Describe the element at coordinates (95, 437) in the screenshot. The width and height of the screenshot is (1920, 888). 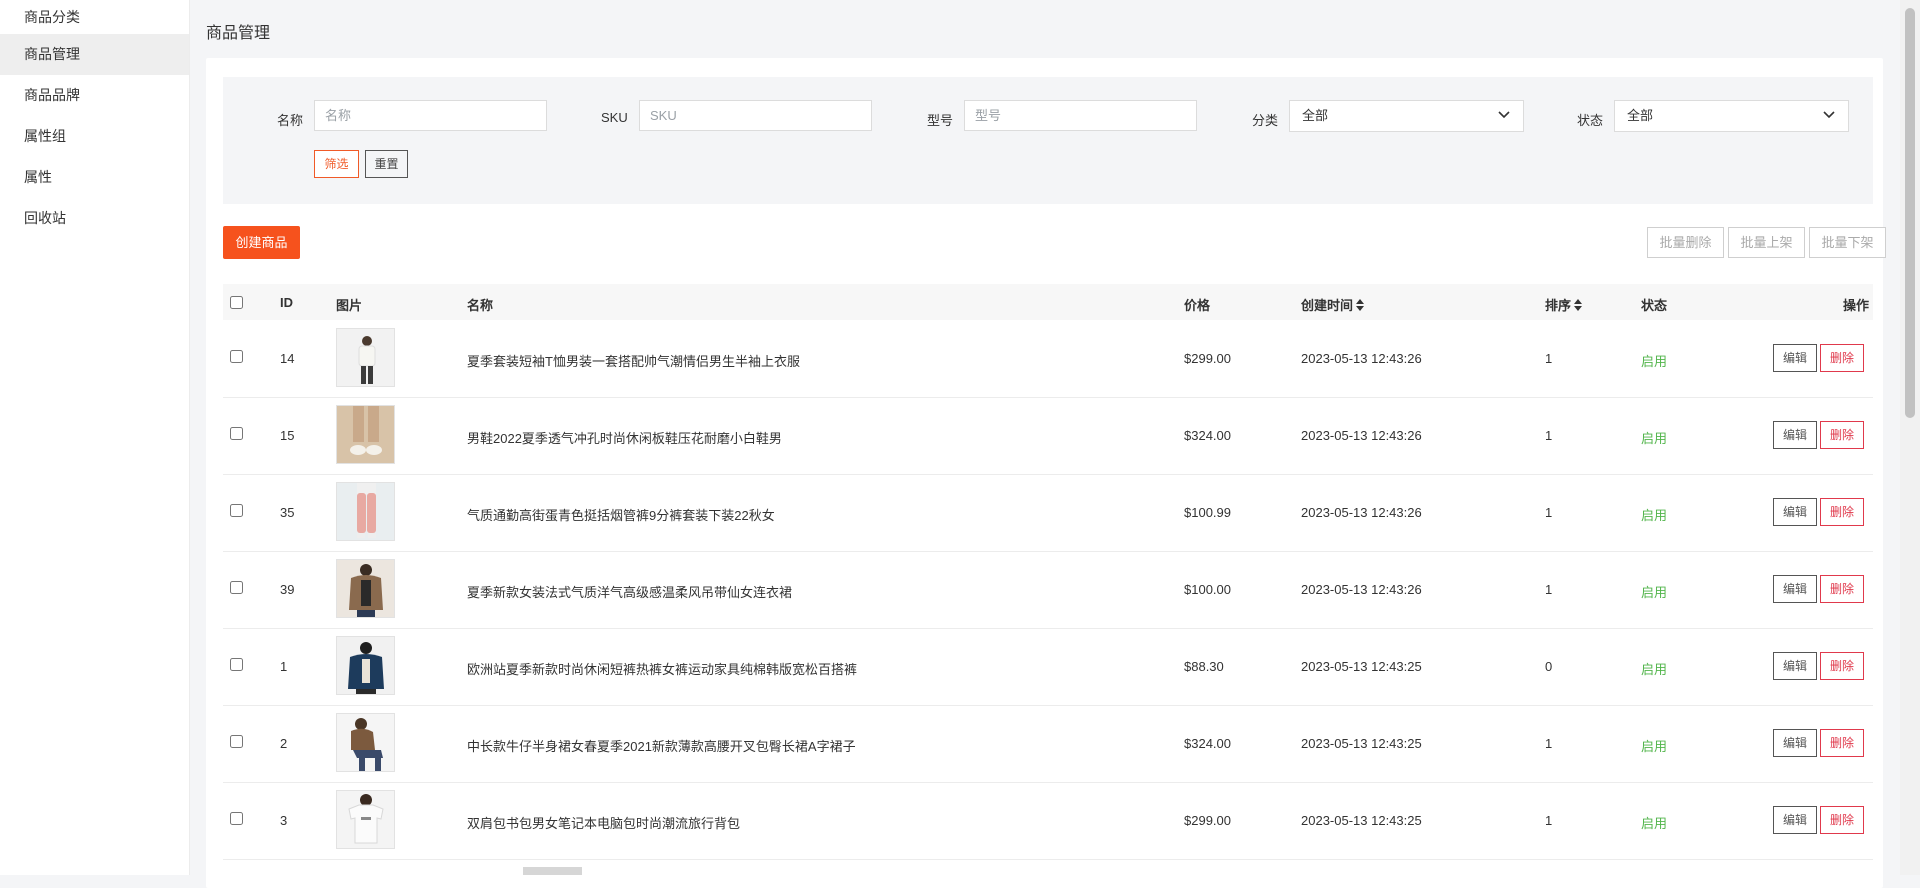
I see `sidebar: 商品分类 商品管理 商品品牌 属性组 属性 回收站` at that location.